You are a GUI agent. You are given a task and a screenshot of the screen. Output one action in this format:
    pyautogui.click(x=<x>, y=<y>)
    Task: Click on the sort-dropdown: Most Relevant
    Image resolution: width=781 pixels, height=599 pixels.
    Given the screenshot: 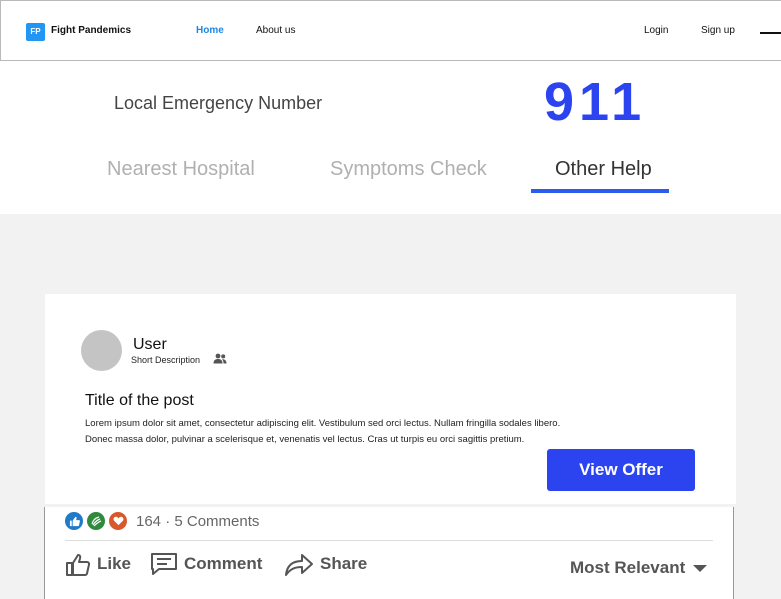 What is the action you would take?
    pyautogui.click(x=639, y=568)
    